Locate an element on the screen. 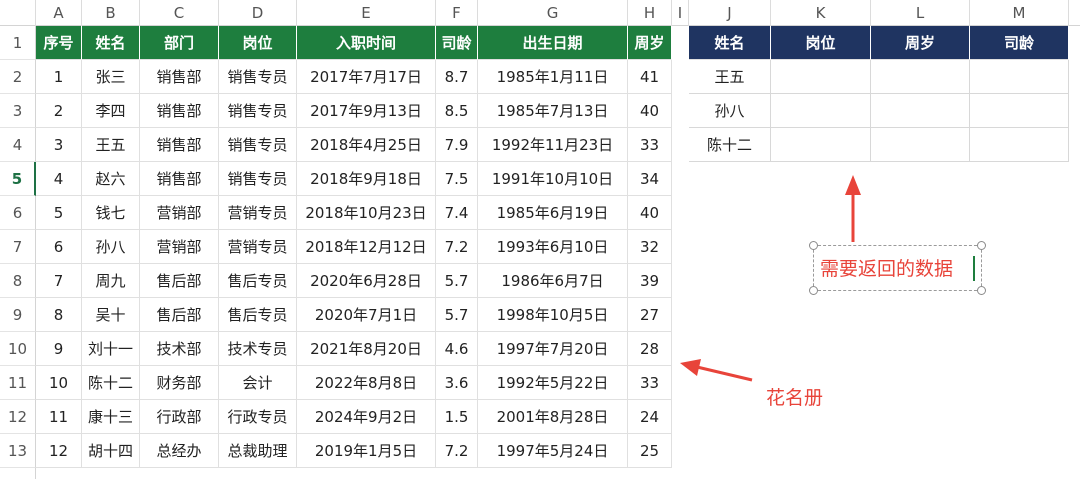 The height and width of the screenshot is (479, 1080). annotation-arrows is located at coordinates (770, 278).